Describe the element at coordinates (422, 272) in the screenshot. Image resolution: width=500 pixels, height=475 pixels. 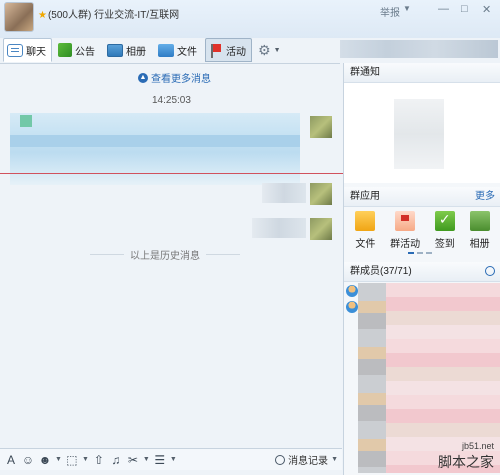
I see `group-members-header: 群成员(37/71)` at that location.